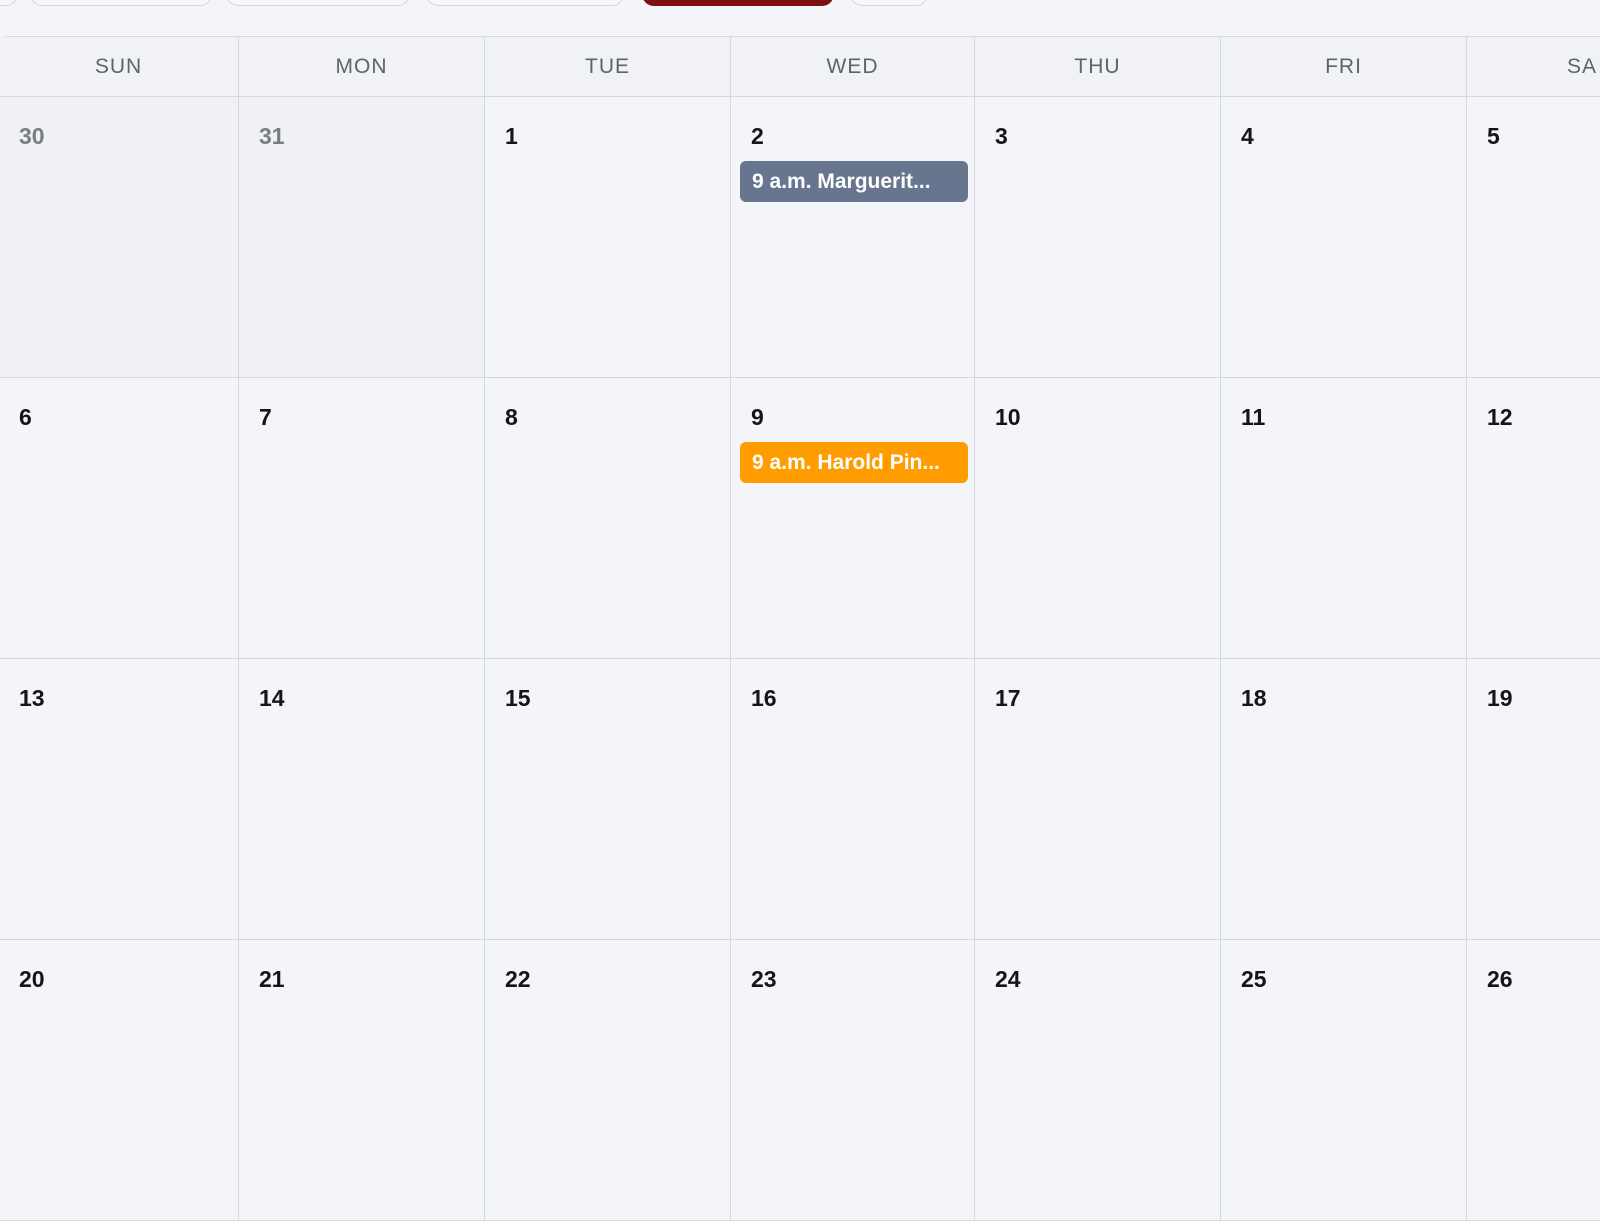 The image size is (1600, 1221). Describe the element at coordinates (1253, 417) in the screenshot. I see `day-number: 11` at that location.